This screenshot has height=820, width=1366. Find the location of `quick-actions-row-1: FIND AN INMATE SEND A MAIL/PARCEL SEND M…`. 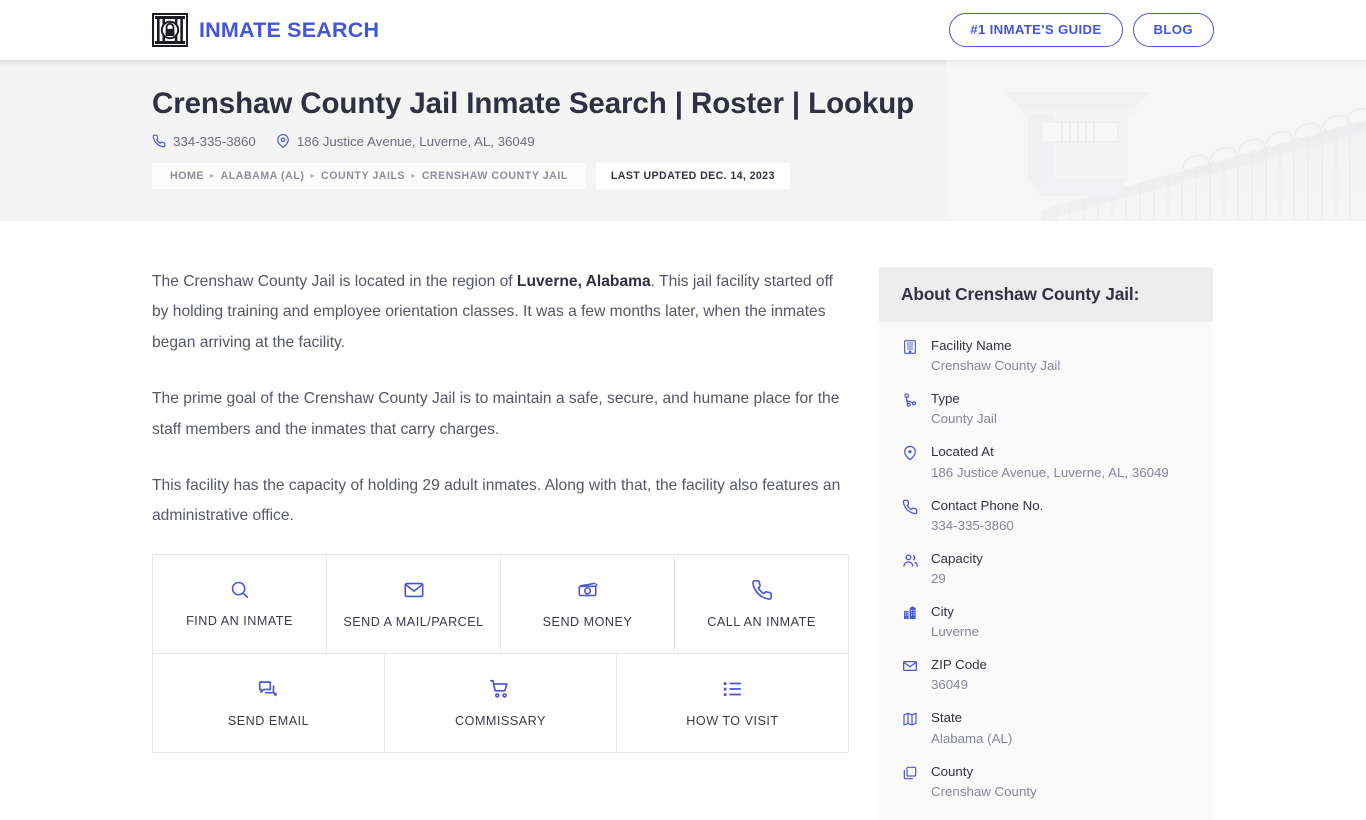

quick-actions-row-1: FIND AN INMATE SEND A MAIL/PARCEL SEND M… is located at coordinates (501, 604).